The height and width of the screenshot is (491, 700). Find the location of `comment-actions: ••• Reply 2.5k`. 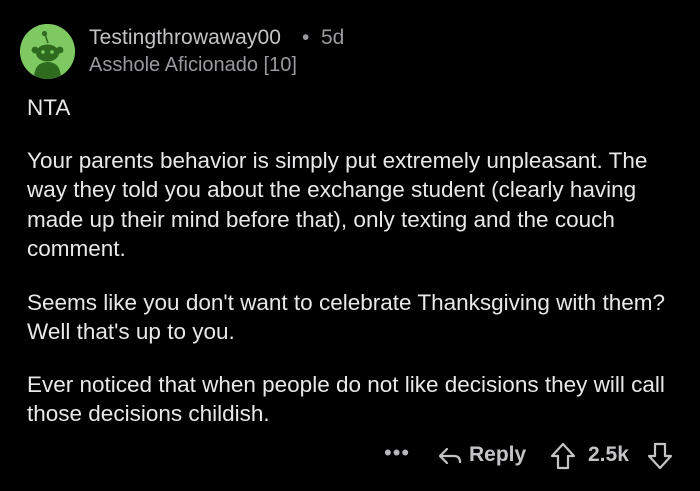

comment-actions: ••• Reply 2.5k is located at coordinates (350, 456).